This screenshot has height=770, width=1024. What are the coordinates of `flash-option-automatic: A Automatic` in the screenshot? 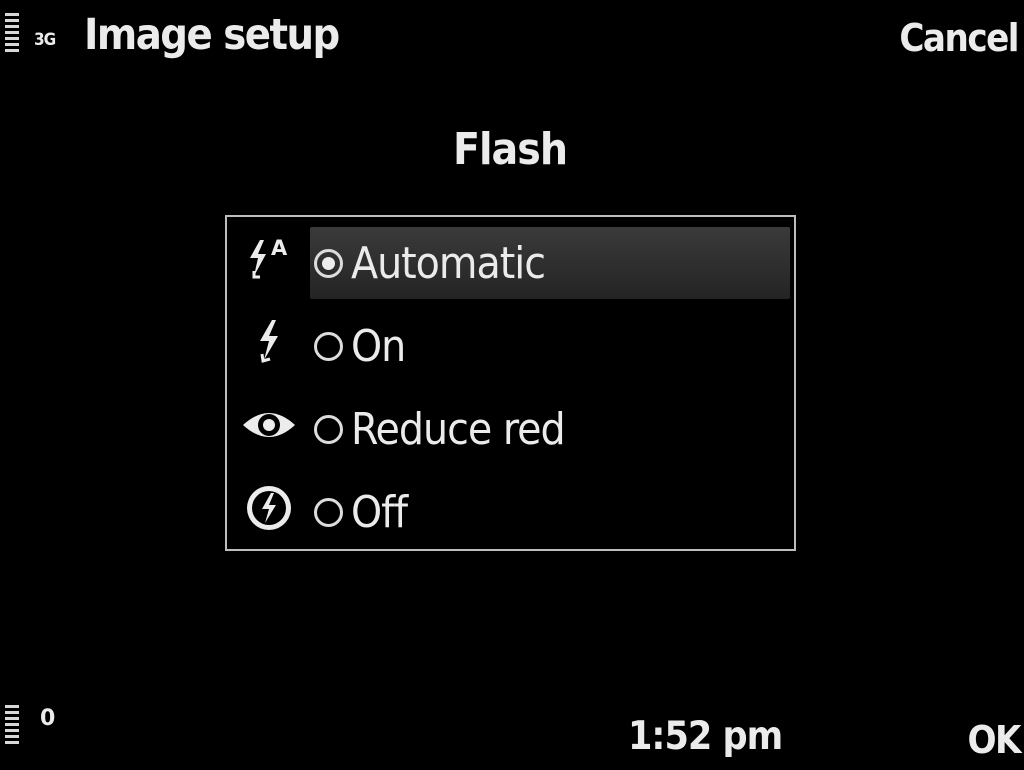 It's located at (510, 260).